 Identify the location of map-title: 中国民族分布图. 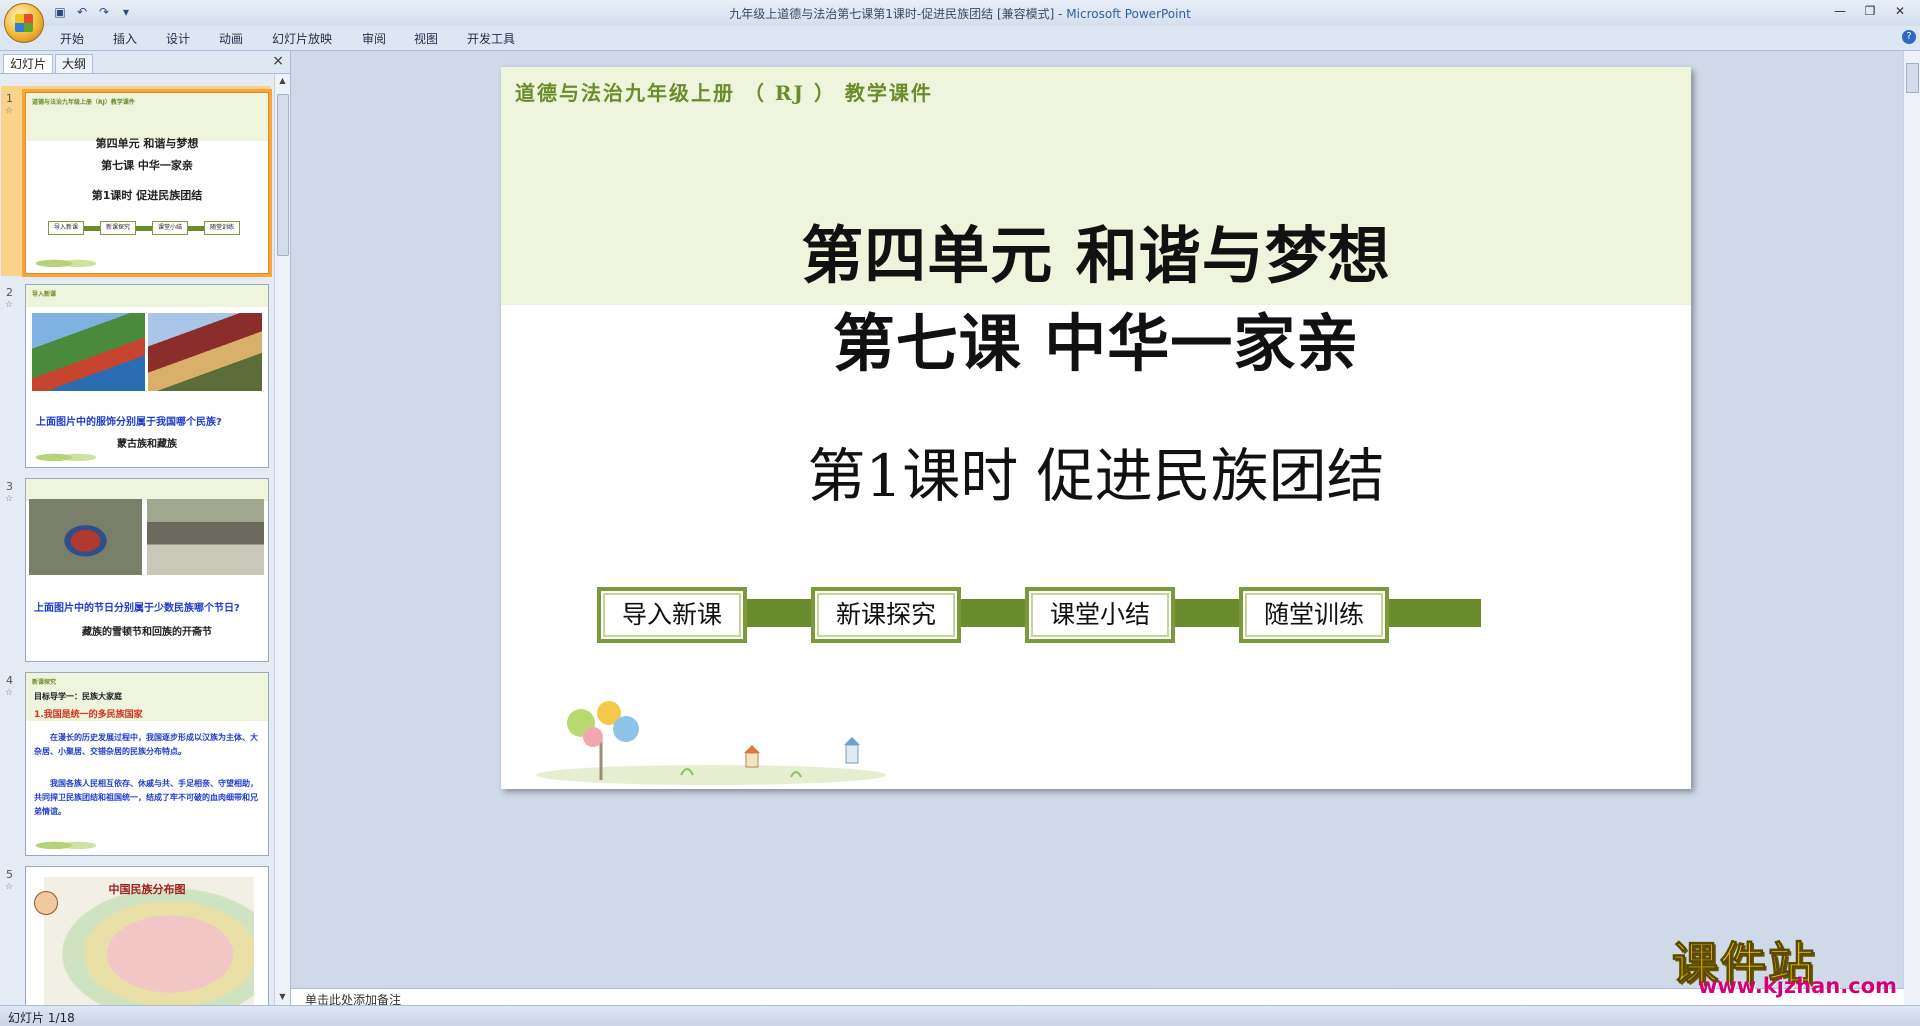
(147, 889).